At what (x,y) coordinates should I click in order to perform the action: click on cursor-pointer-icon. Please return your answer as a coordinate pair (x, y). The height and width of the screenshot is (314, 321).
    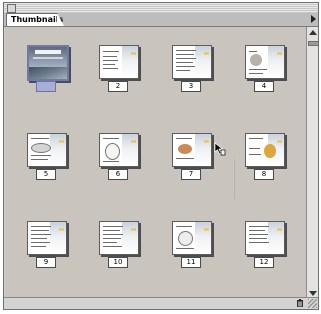
    Looking at the image, I should click on (220, 149).